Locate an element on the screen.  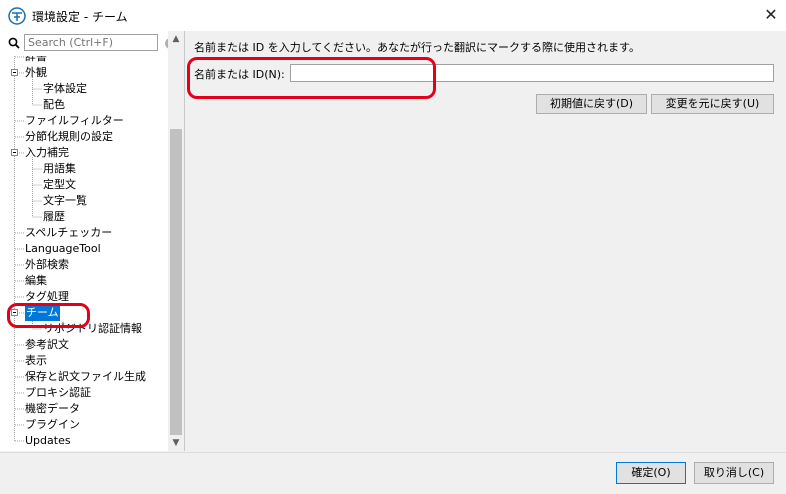
tree-item: 配色 is located at coordinates (84, 105).